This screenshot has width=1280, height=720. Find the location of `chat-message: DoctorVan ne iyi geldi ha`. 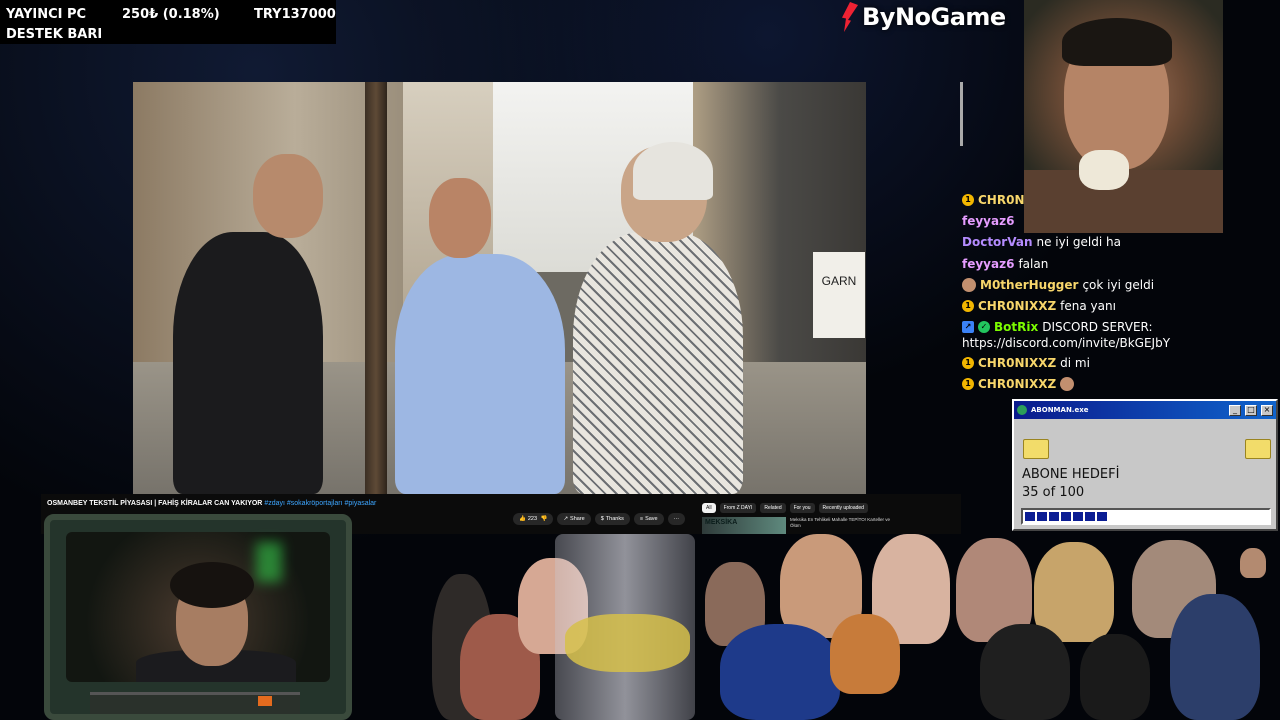

chat-message: DoctorVan ne iyi geldi ha is located at coordinates (1041, 242).